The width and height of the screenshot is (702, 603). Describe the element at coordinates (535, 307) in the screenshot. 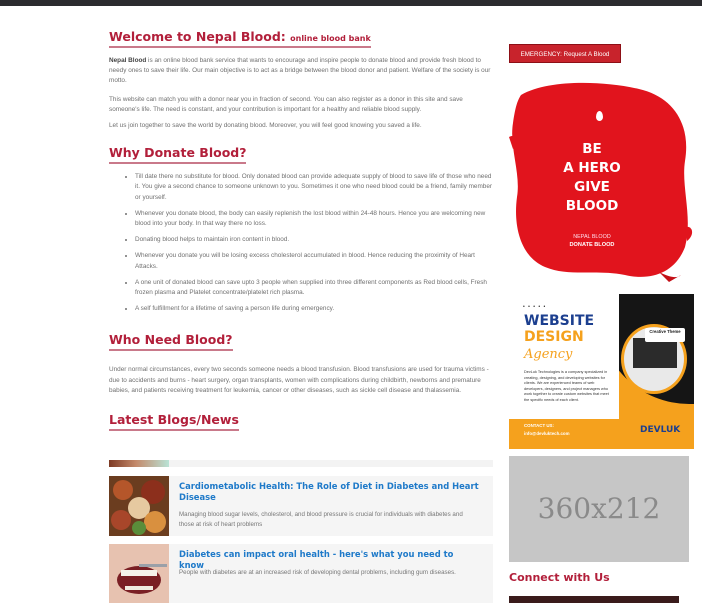

I see `ad-dots: • • • • •` at that location.